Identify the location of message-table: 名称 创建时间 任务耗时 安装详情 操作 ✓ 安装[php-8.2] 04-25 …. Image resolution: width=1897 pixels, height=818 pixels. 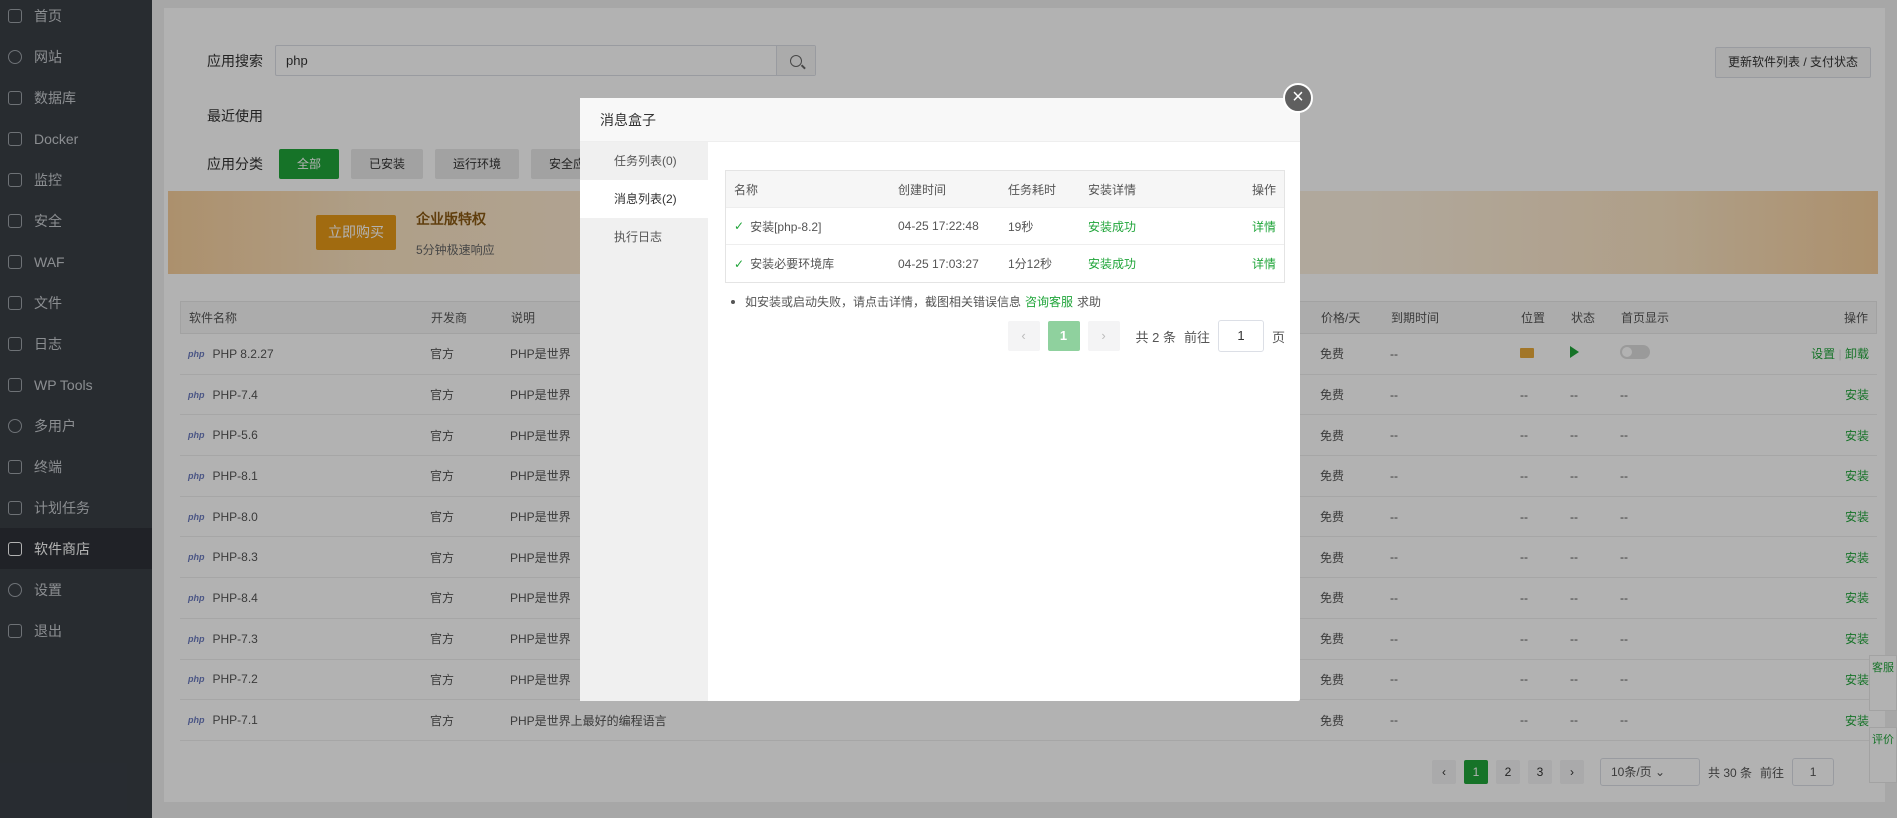
(1005, 226).